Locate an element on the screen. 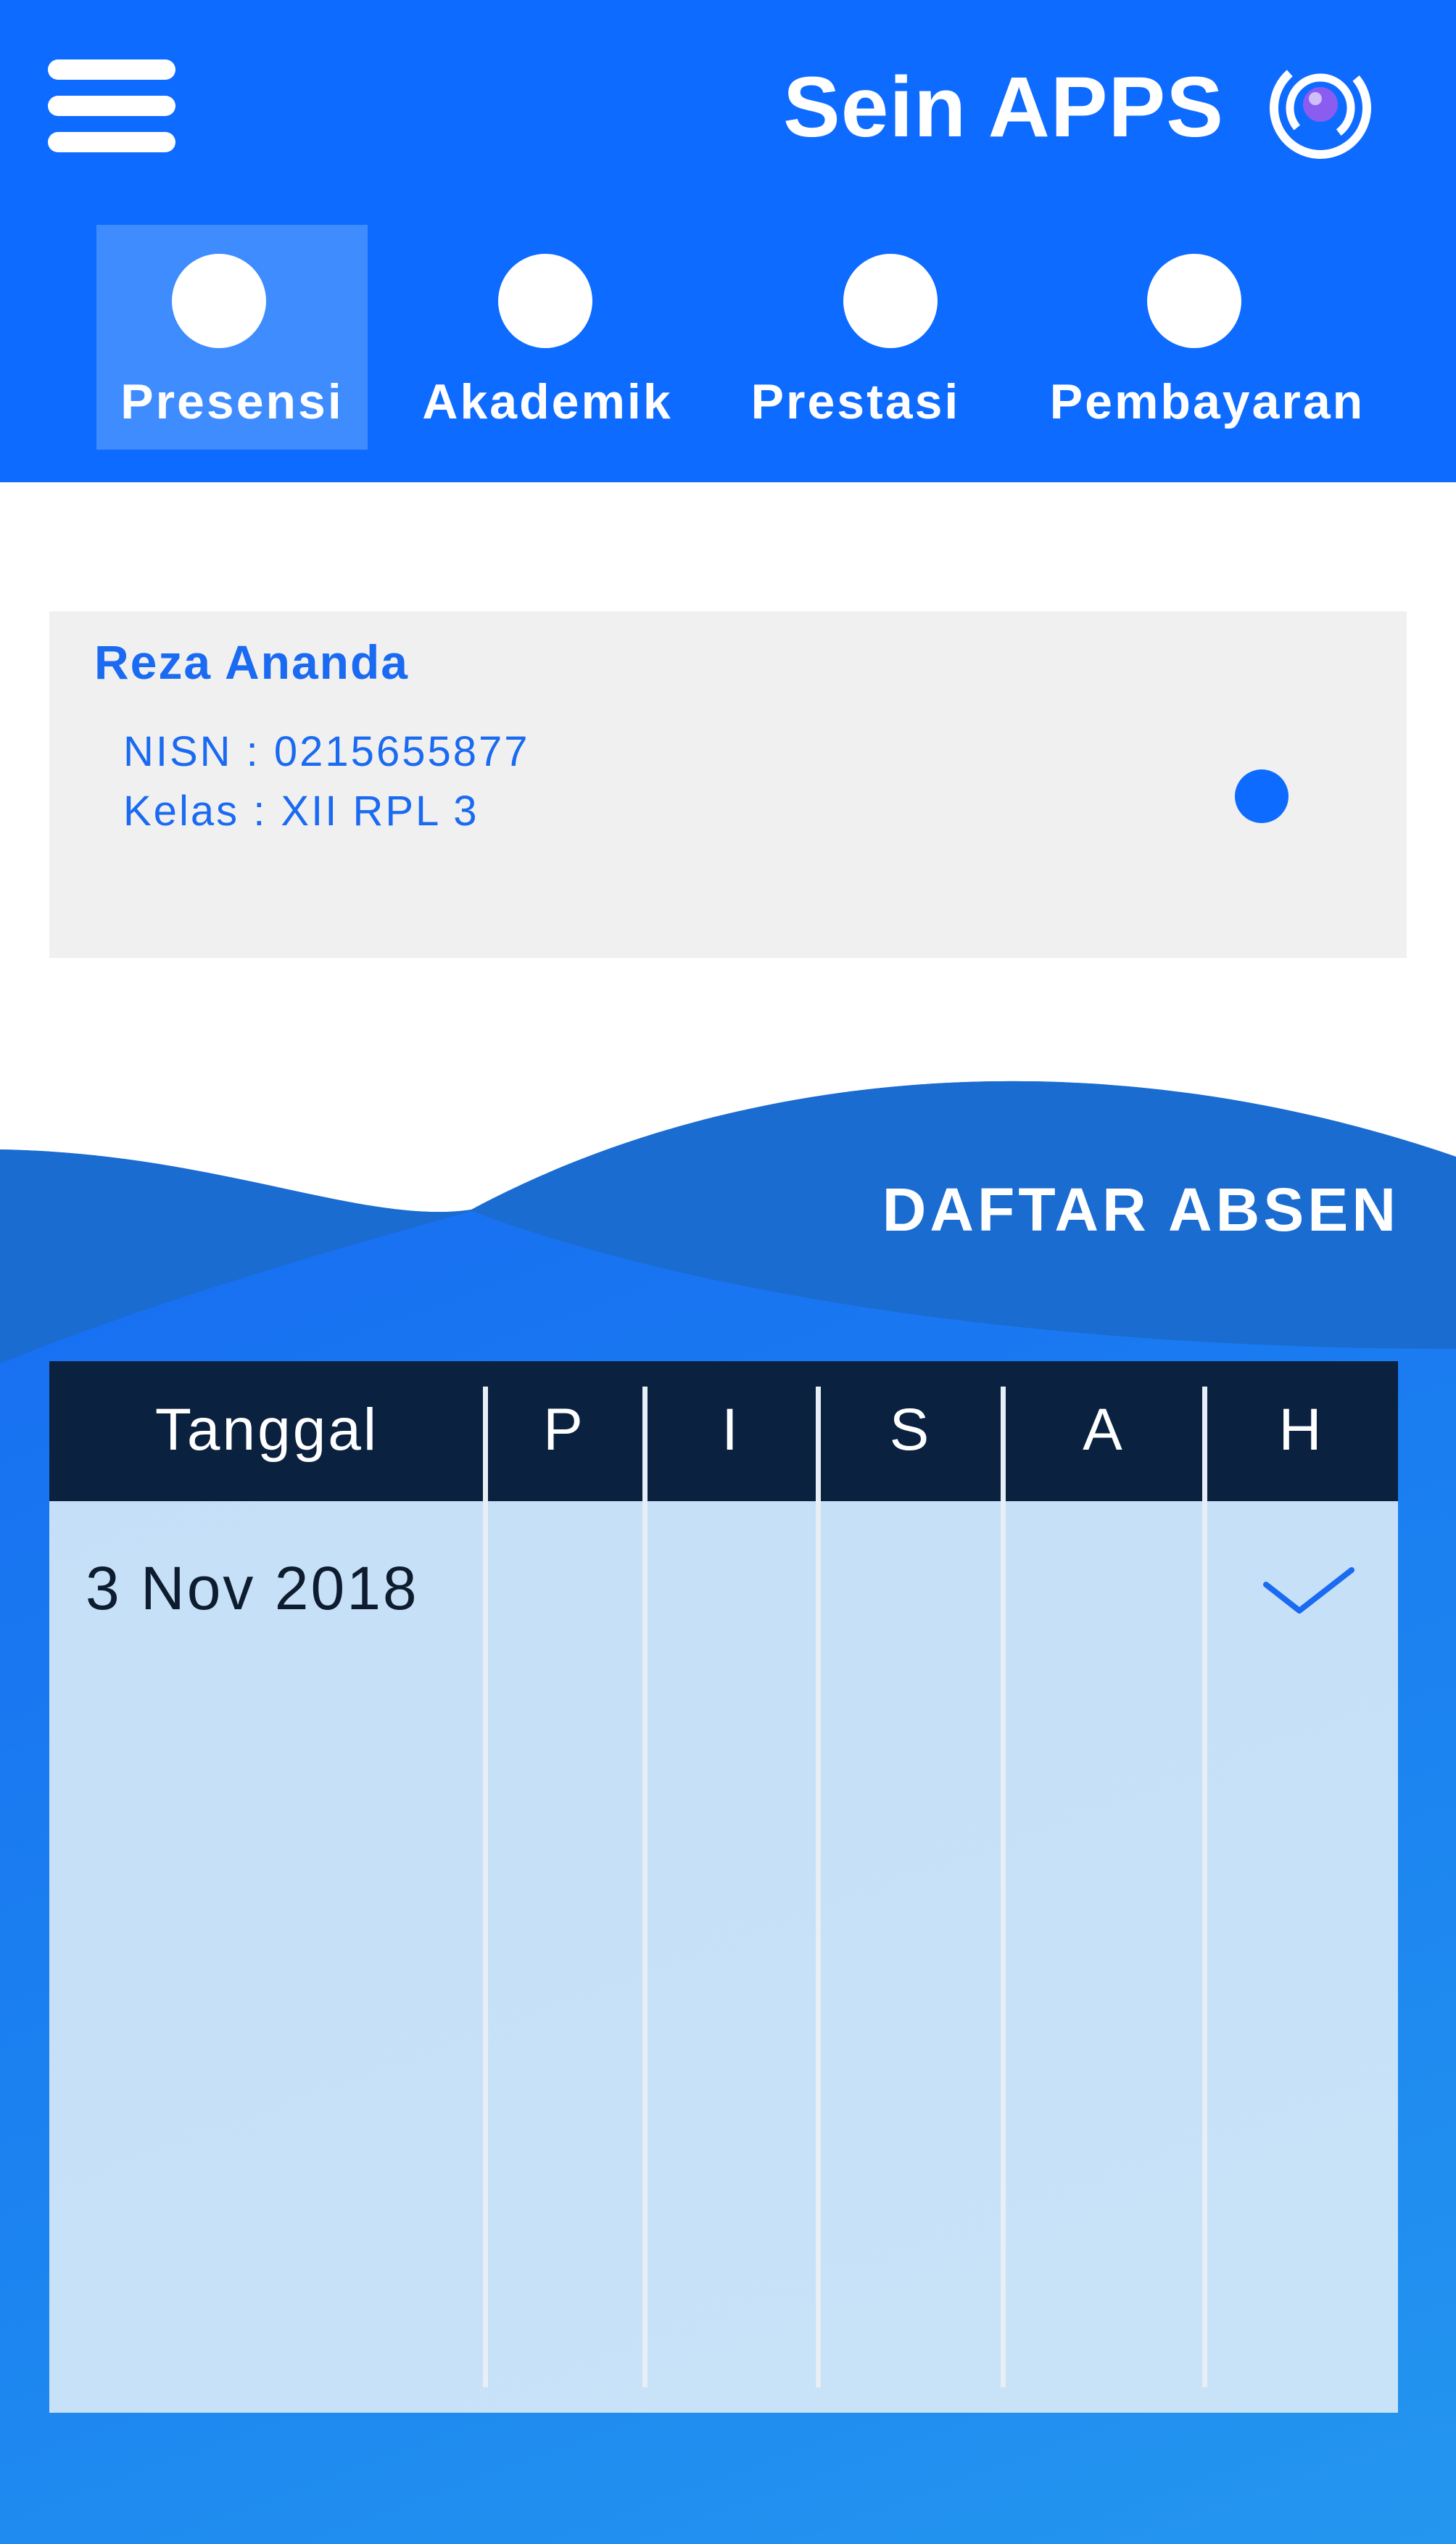 The image size is (1456, 2544). tab-prestasi: Prestasi is located at coordinates (856, 337).